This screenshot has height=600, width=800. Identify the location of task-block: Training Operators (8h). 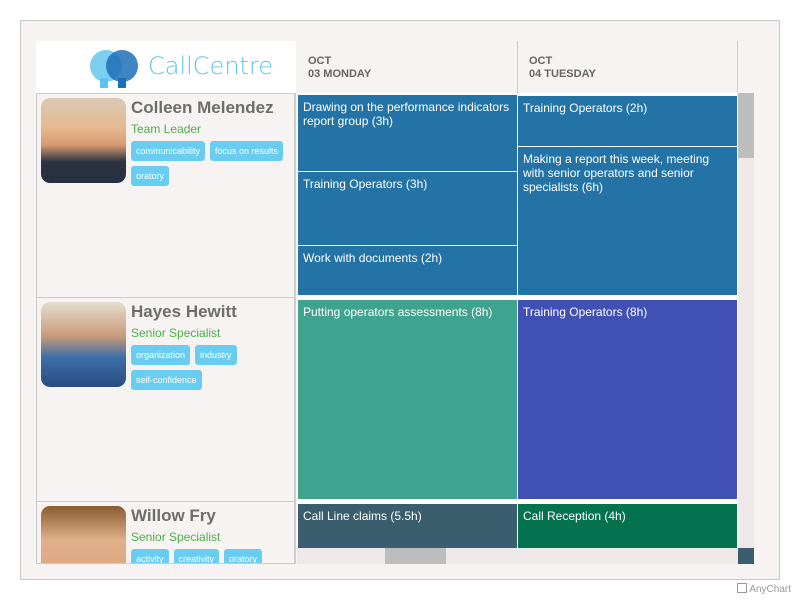
(627, 399).